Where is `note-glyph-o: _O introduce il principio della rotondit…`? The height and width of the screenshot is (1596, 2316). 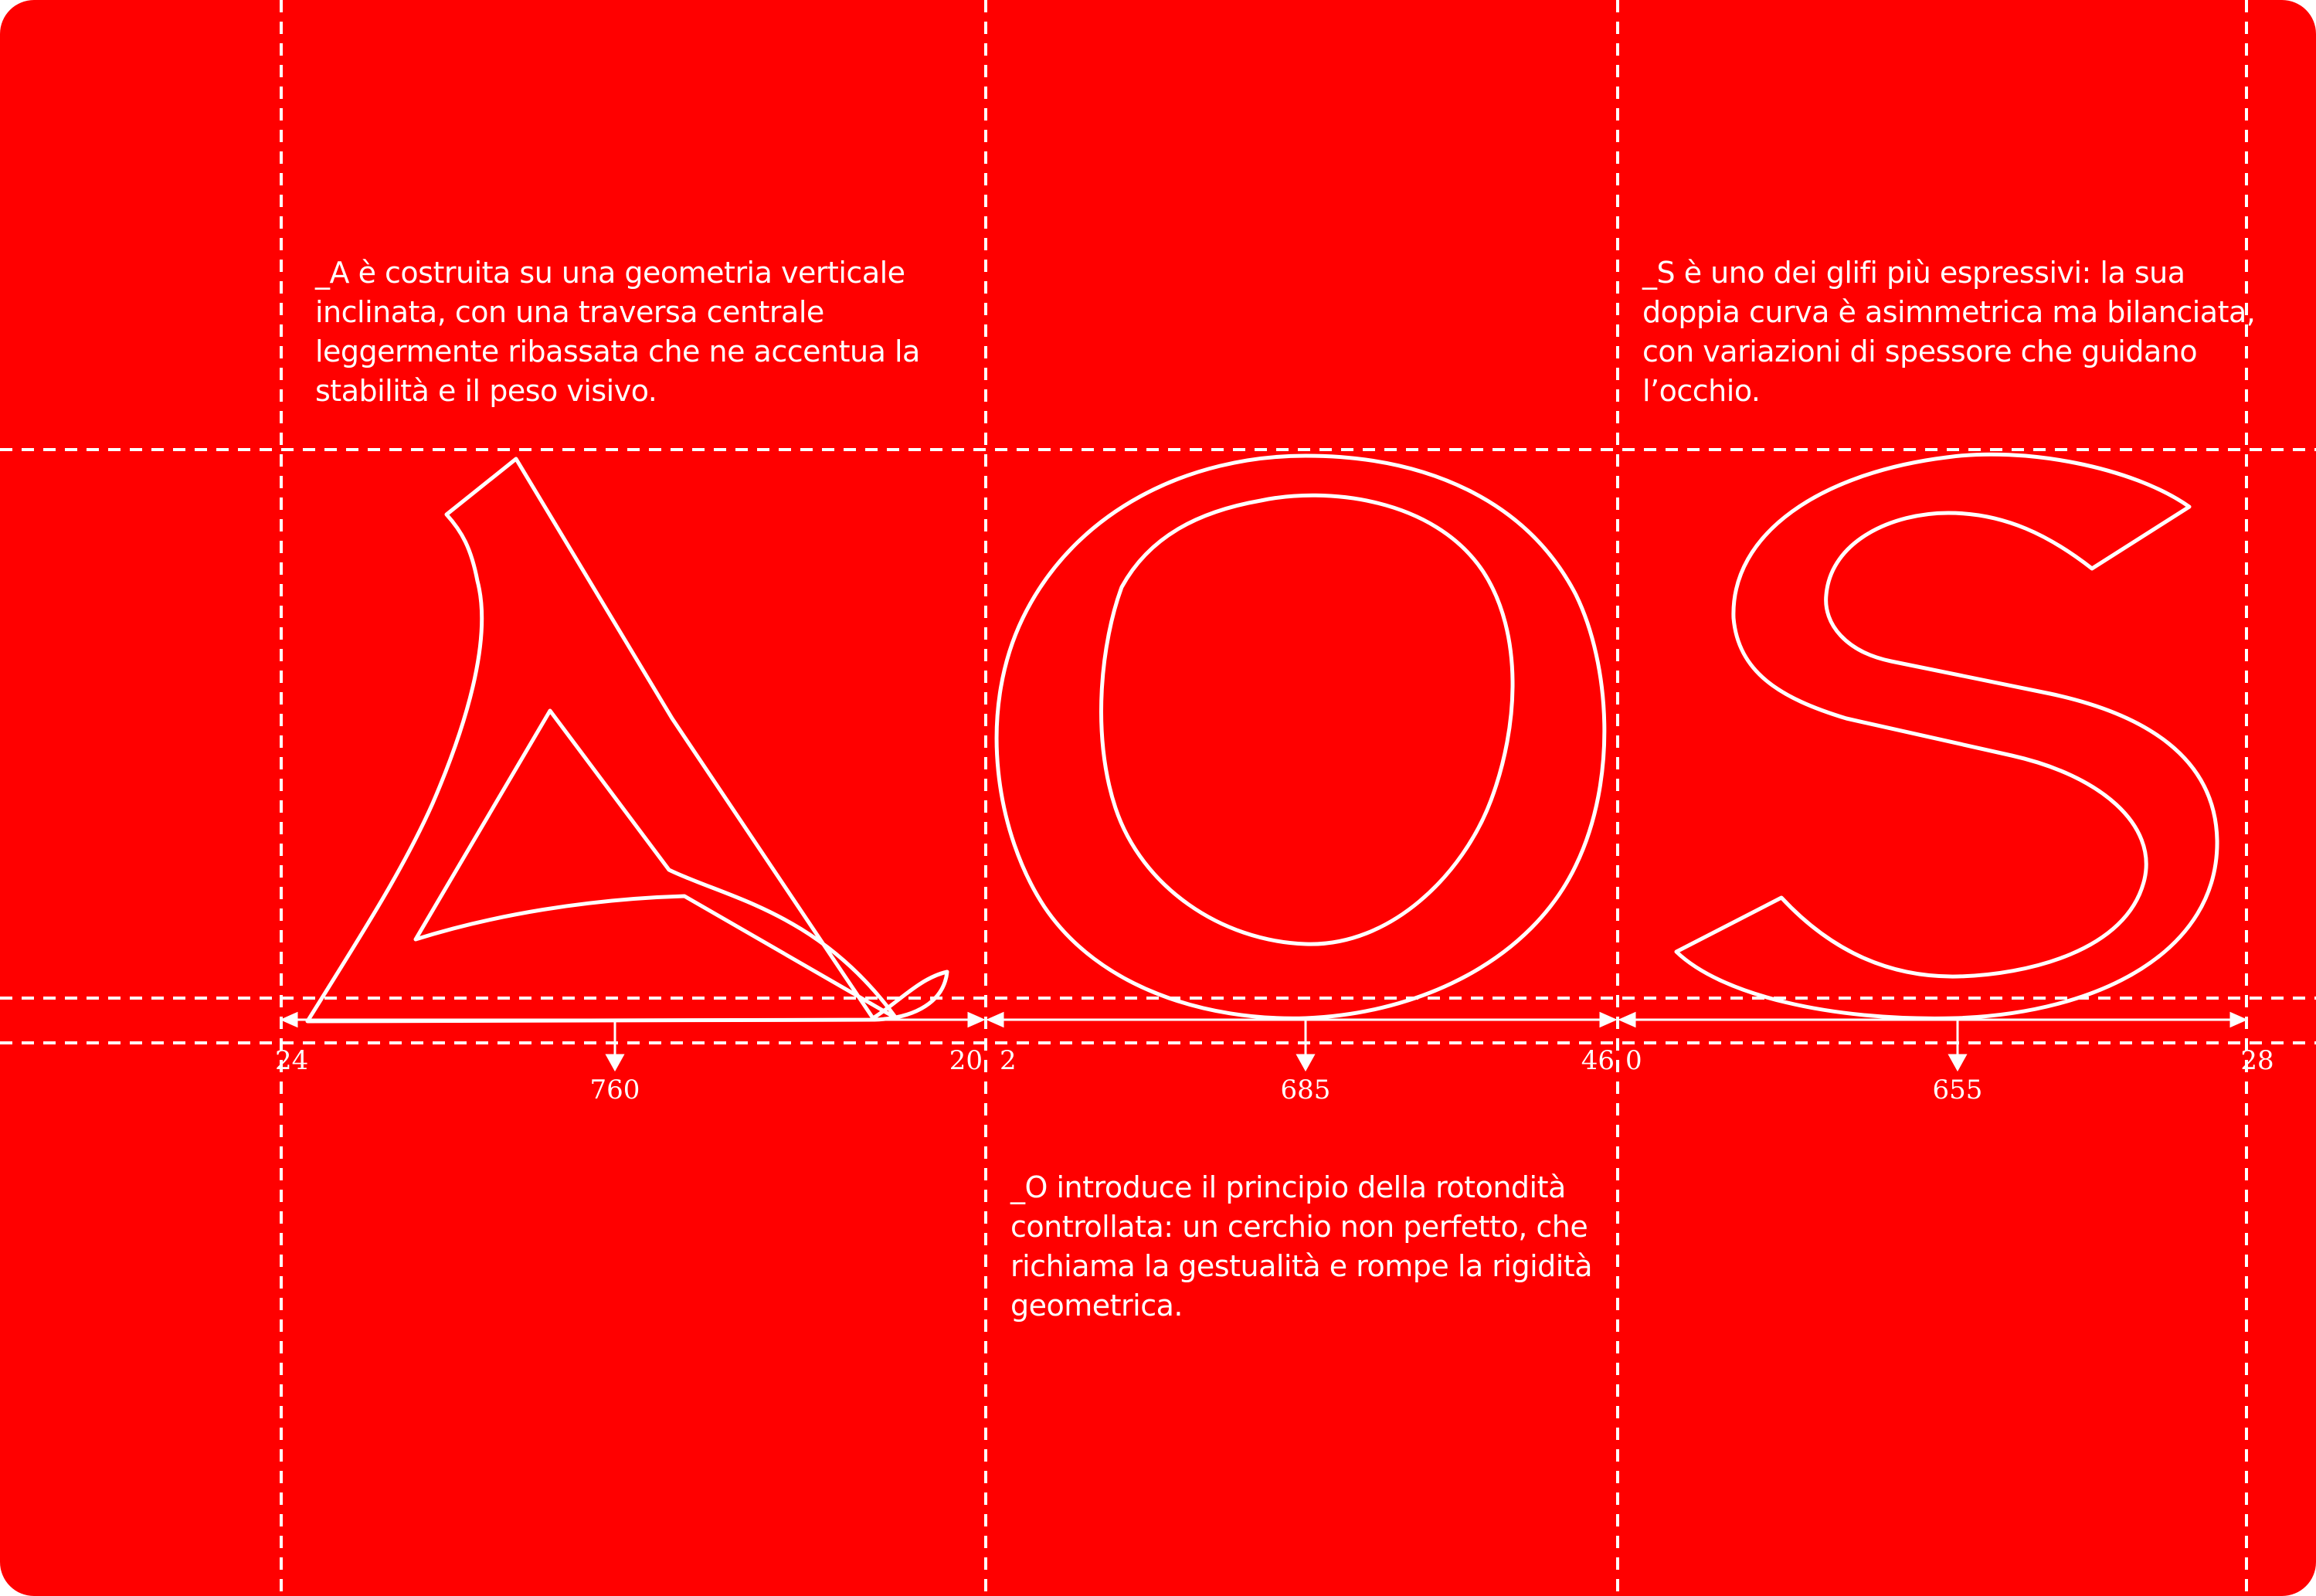
note-glyph-o: _O introduce il principio della rotondit… is located at coordinates (1301, 1246).